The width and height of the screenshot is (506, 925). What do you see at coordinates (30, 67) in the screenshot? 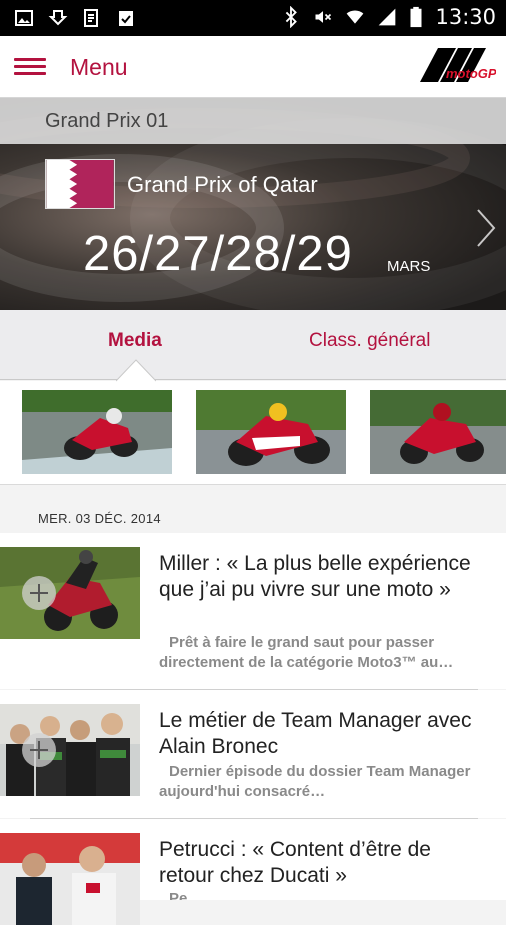
I see `menu-icon` at bounding box center [30, 67].